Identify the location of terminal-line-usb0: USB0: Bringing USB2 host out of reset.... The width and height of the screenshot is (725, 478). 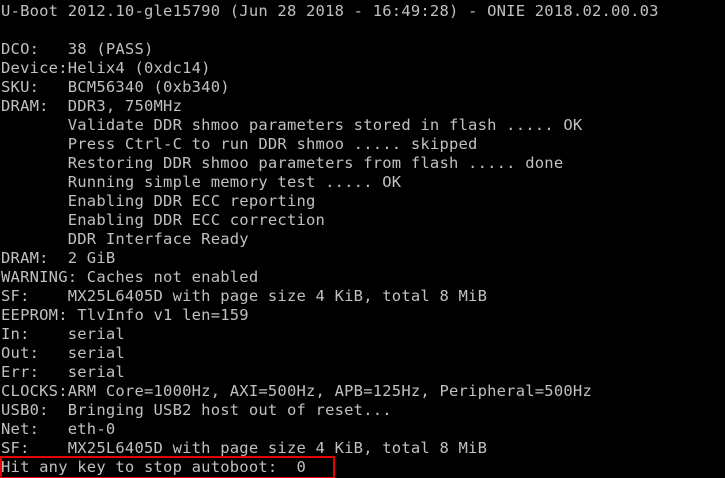
(196, 410).